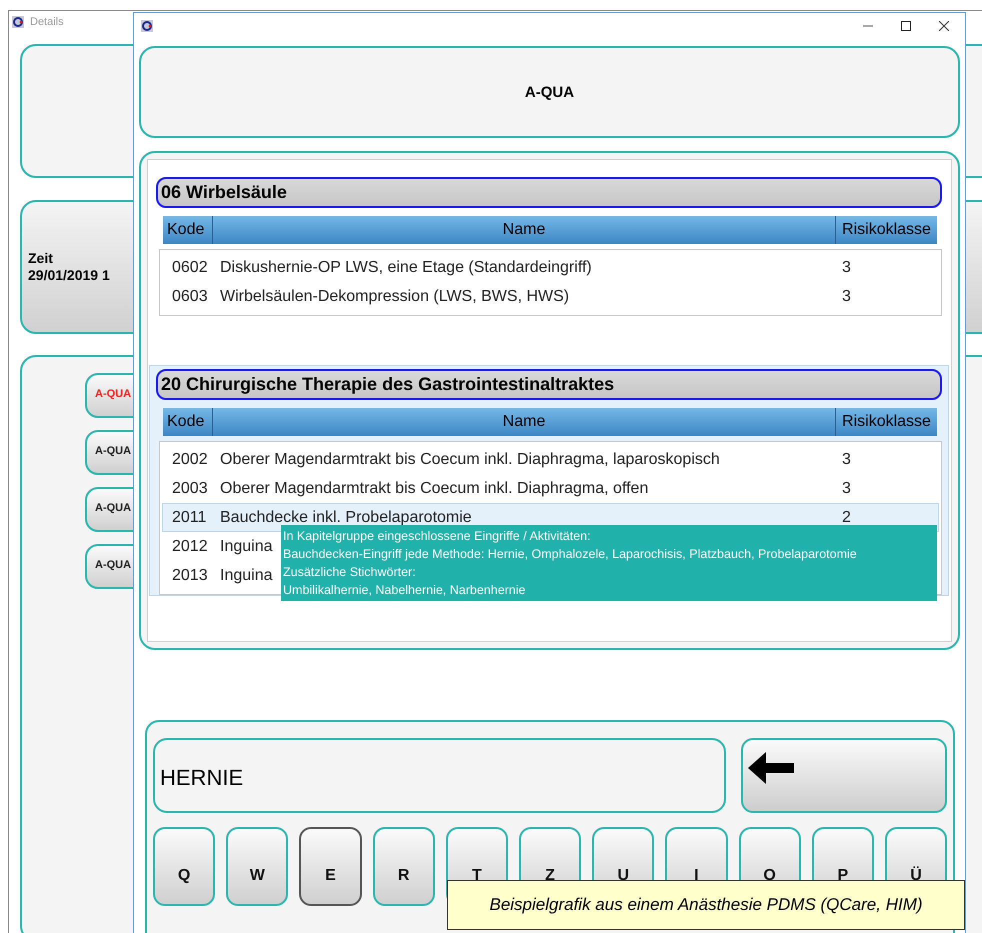 The height and width of the screenshot is (933, 982). Describe the element at coordinates (470, 459) in the screenshot. I see `name-cell: Oberer Magendarmtrakt bis Coecum inkl. Diaphragma, laparoskopisch` at that location.